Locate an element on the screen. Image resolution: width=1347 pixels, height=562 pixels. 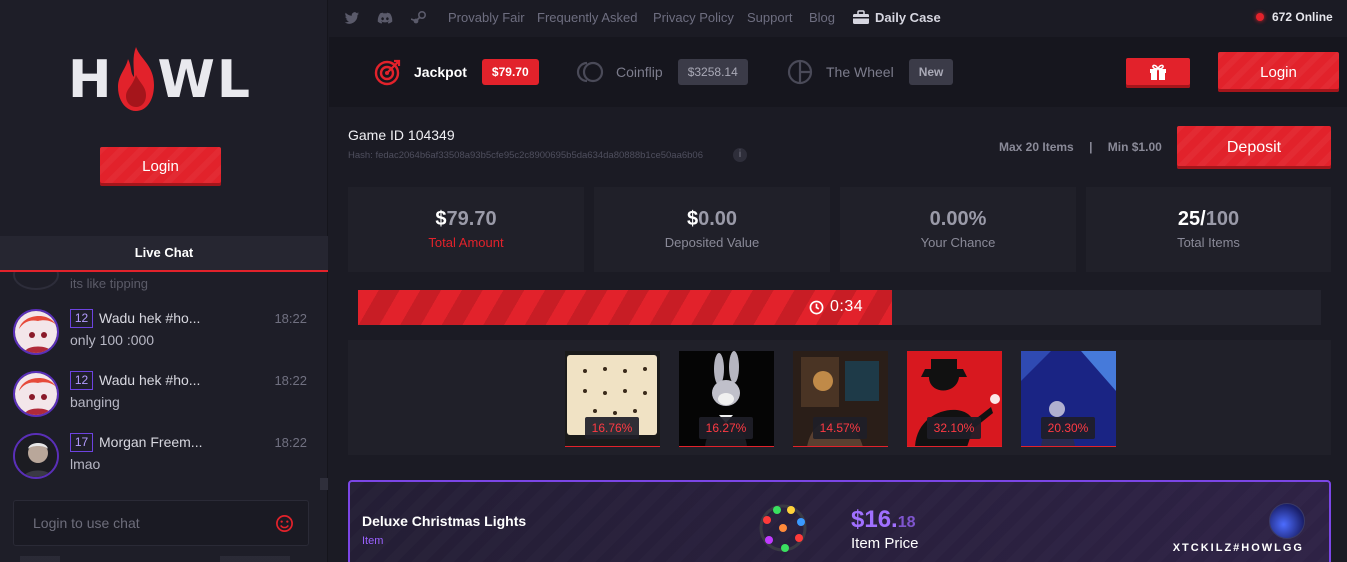
nav-link-blog: Blog is located at coordinates (822, 17).